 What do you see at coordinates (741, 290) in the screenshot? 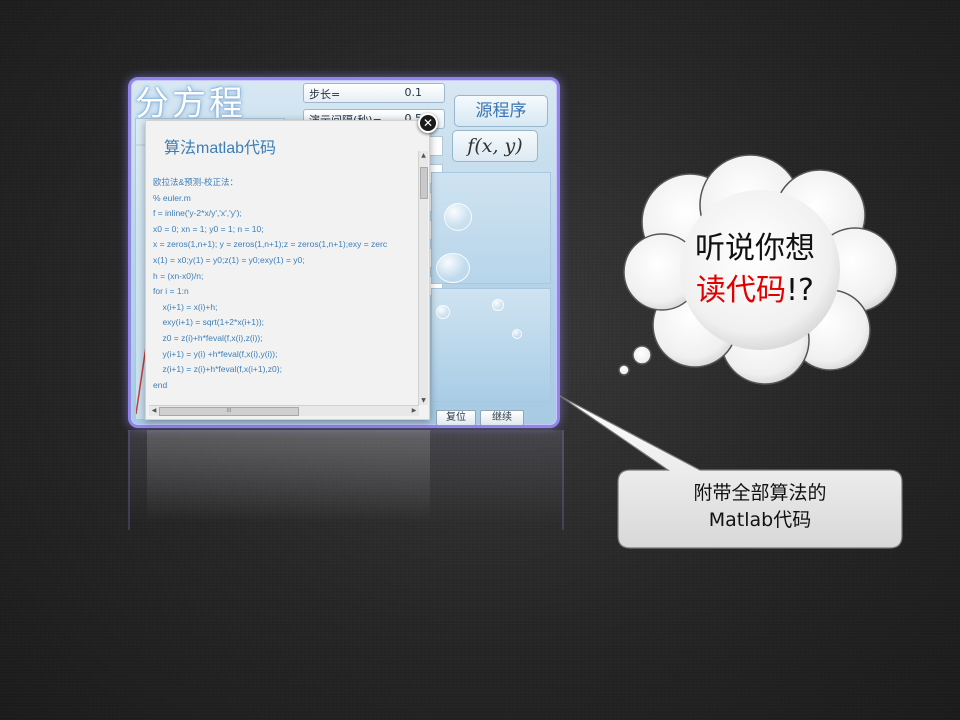
I see `cloud-highlight: 读代码` at bounding box center [741, 290].